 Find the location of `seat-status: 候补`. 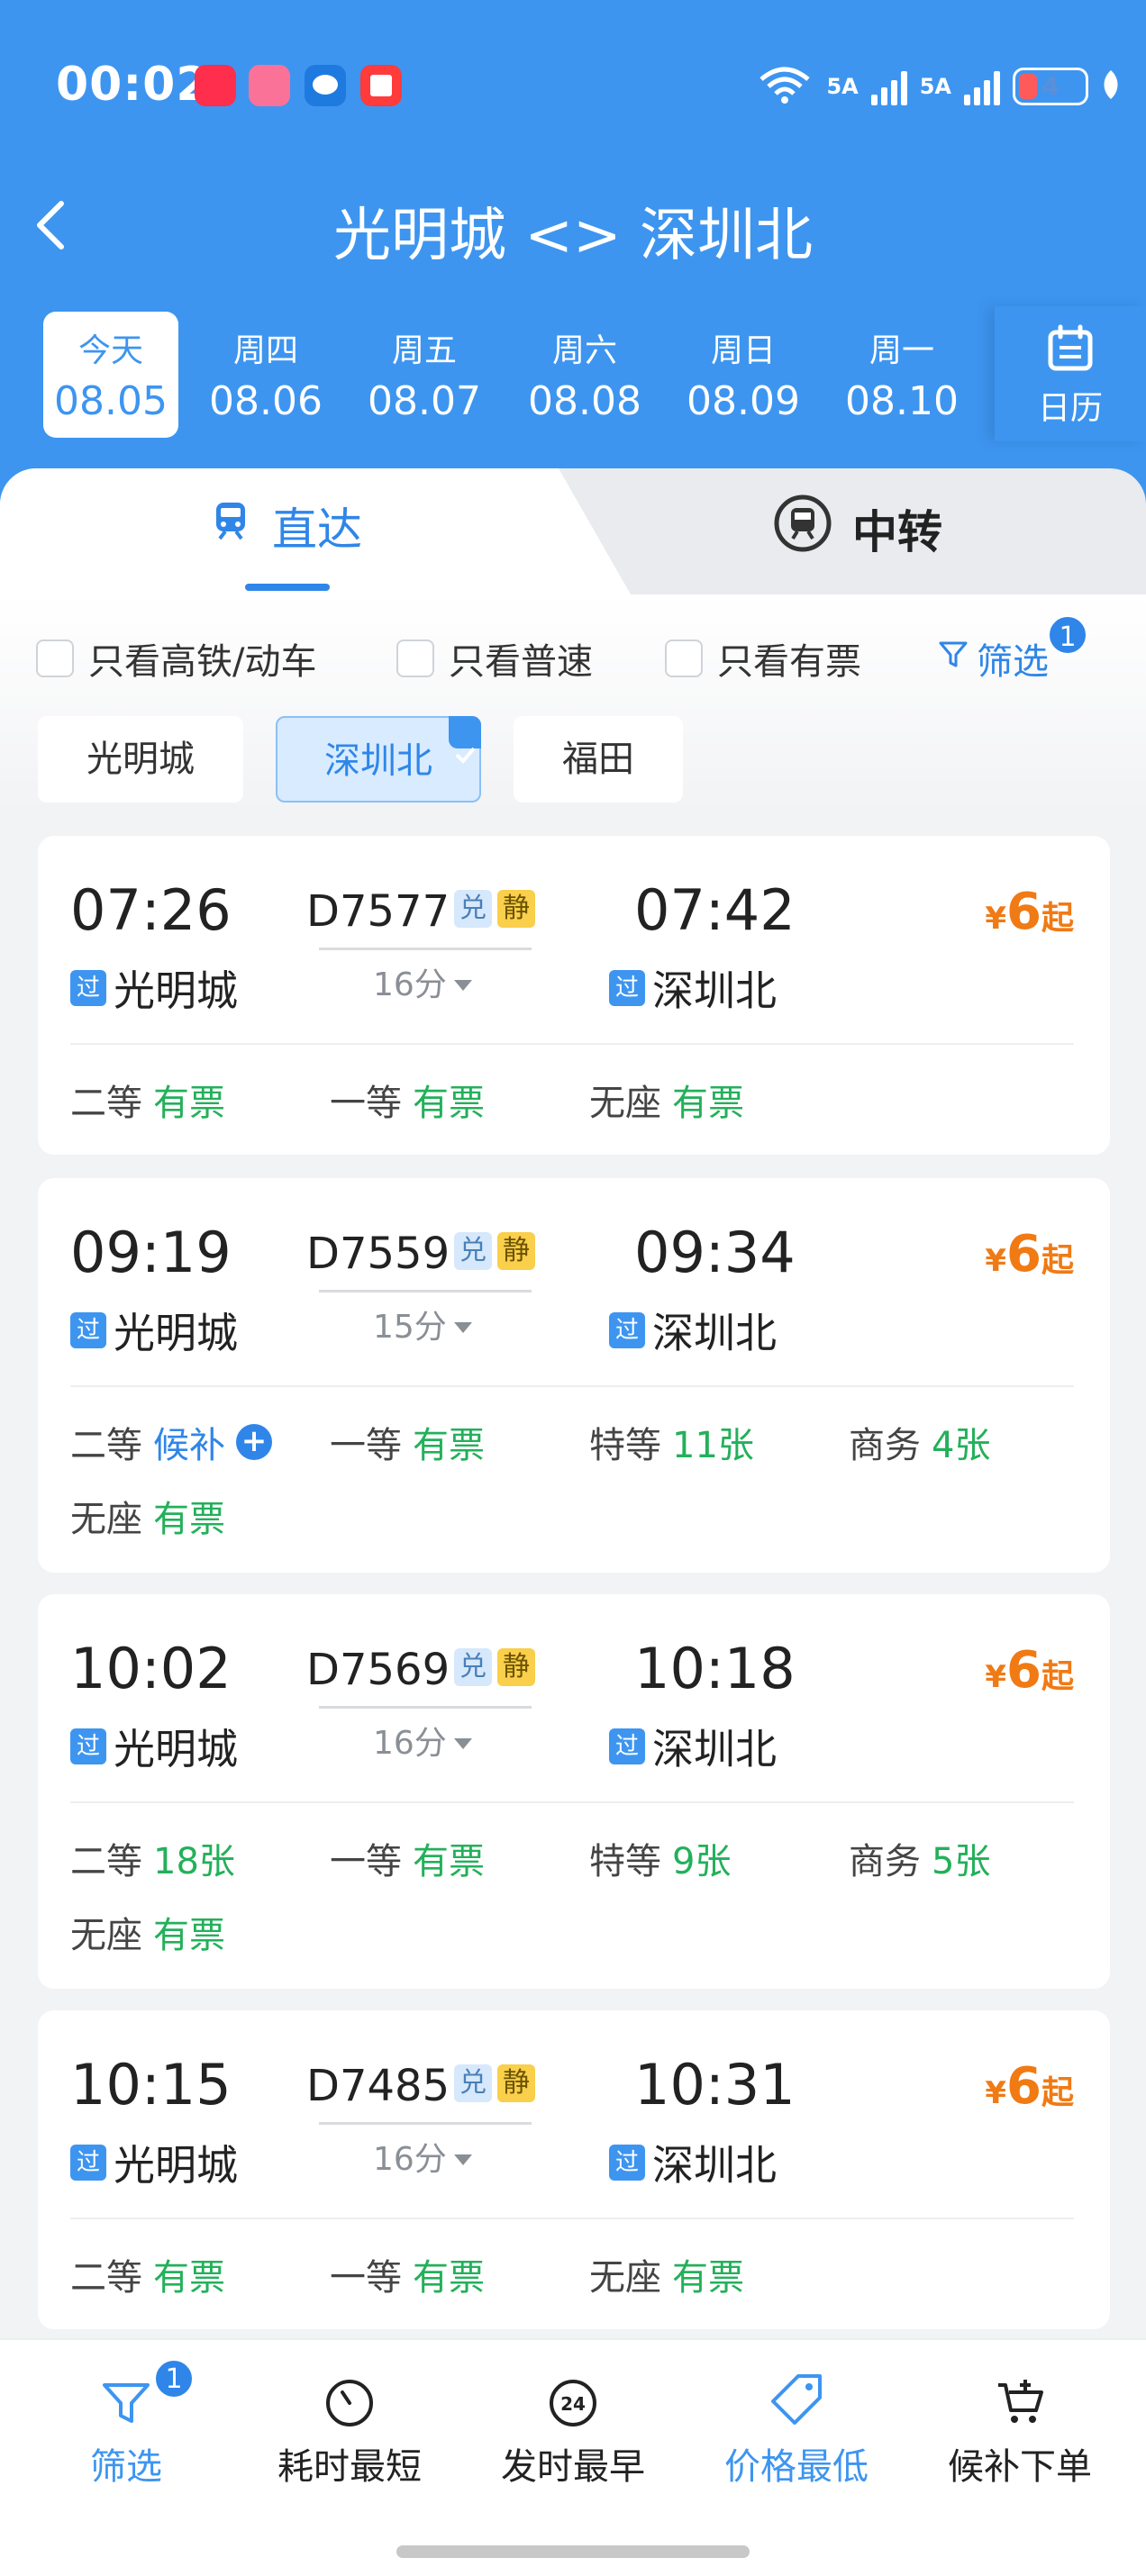

seat-status: 候补 is located at coordinates (189, 1446).